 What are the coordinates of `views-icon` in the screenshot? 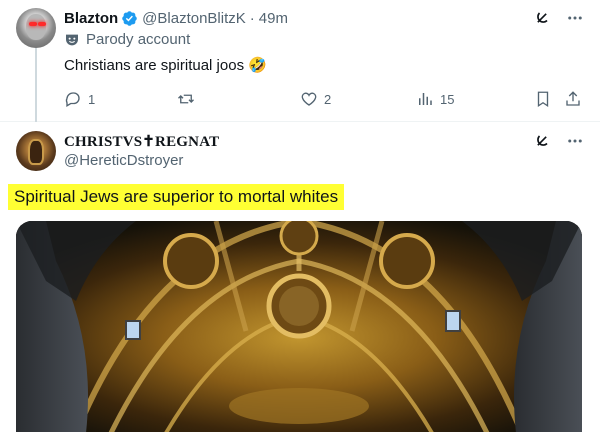 It's located at (425, 99).